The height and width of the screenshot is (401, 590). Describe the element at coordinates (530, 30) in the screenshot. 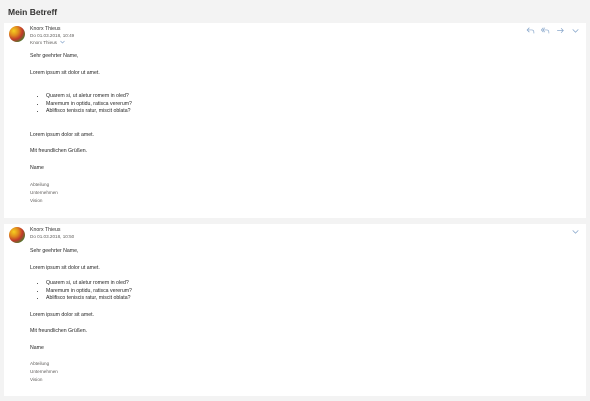

I see `reply-icon` at that location.